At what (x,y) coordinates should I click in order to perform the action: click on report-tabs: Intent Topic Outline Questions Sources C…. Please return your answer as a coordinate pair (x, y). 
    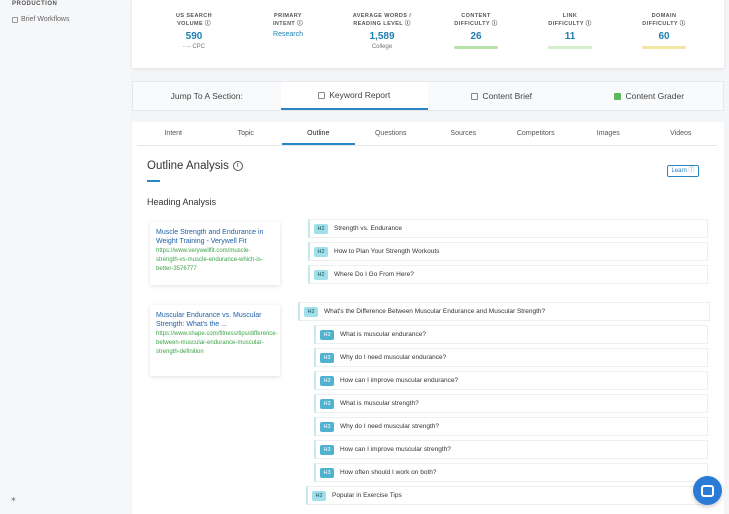
    Looking at the image, I should click on (427, 135).